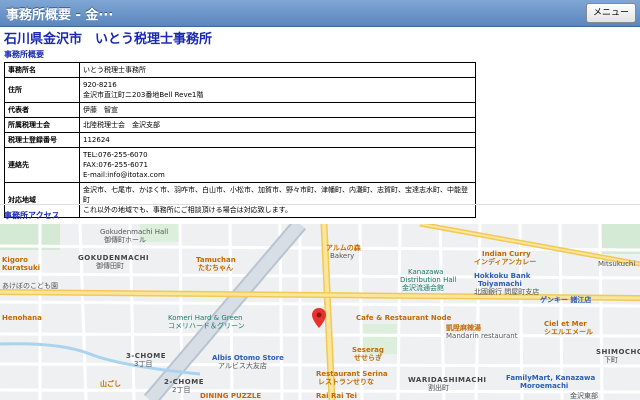  Describe the element at coordinates (42, 125) in the screenshot. I see `info-row-label: 所属税理士会` at that location.